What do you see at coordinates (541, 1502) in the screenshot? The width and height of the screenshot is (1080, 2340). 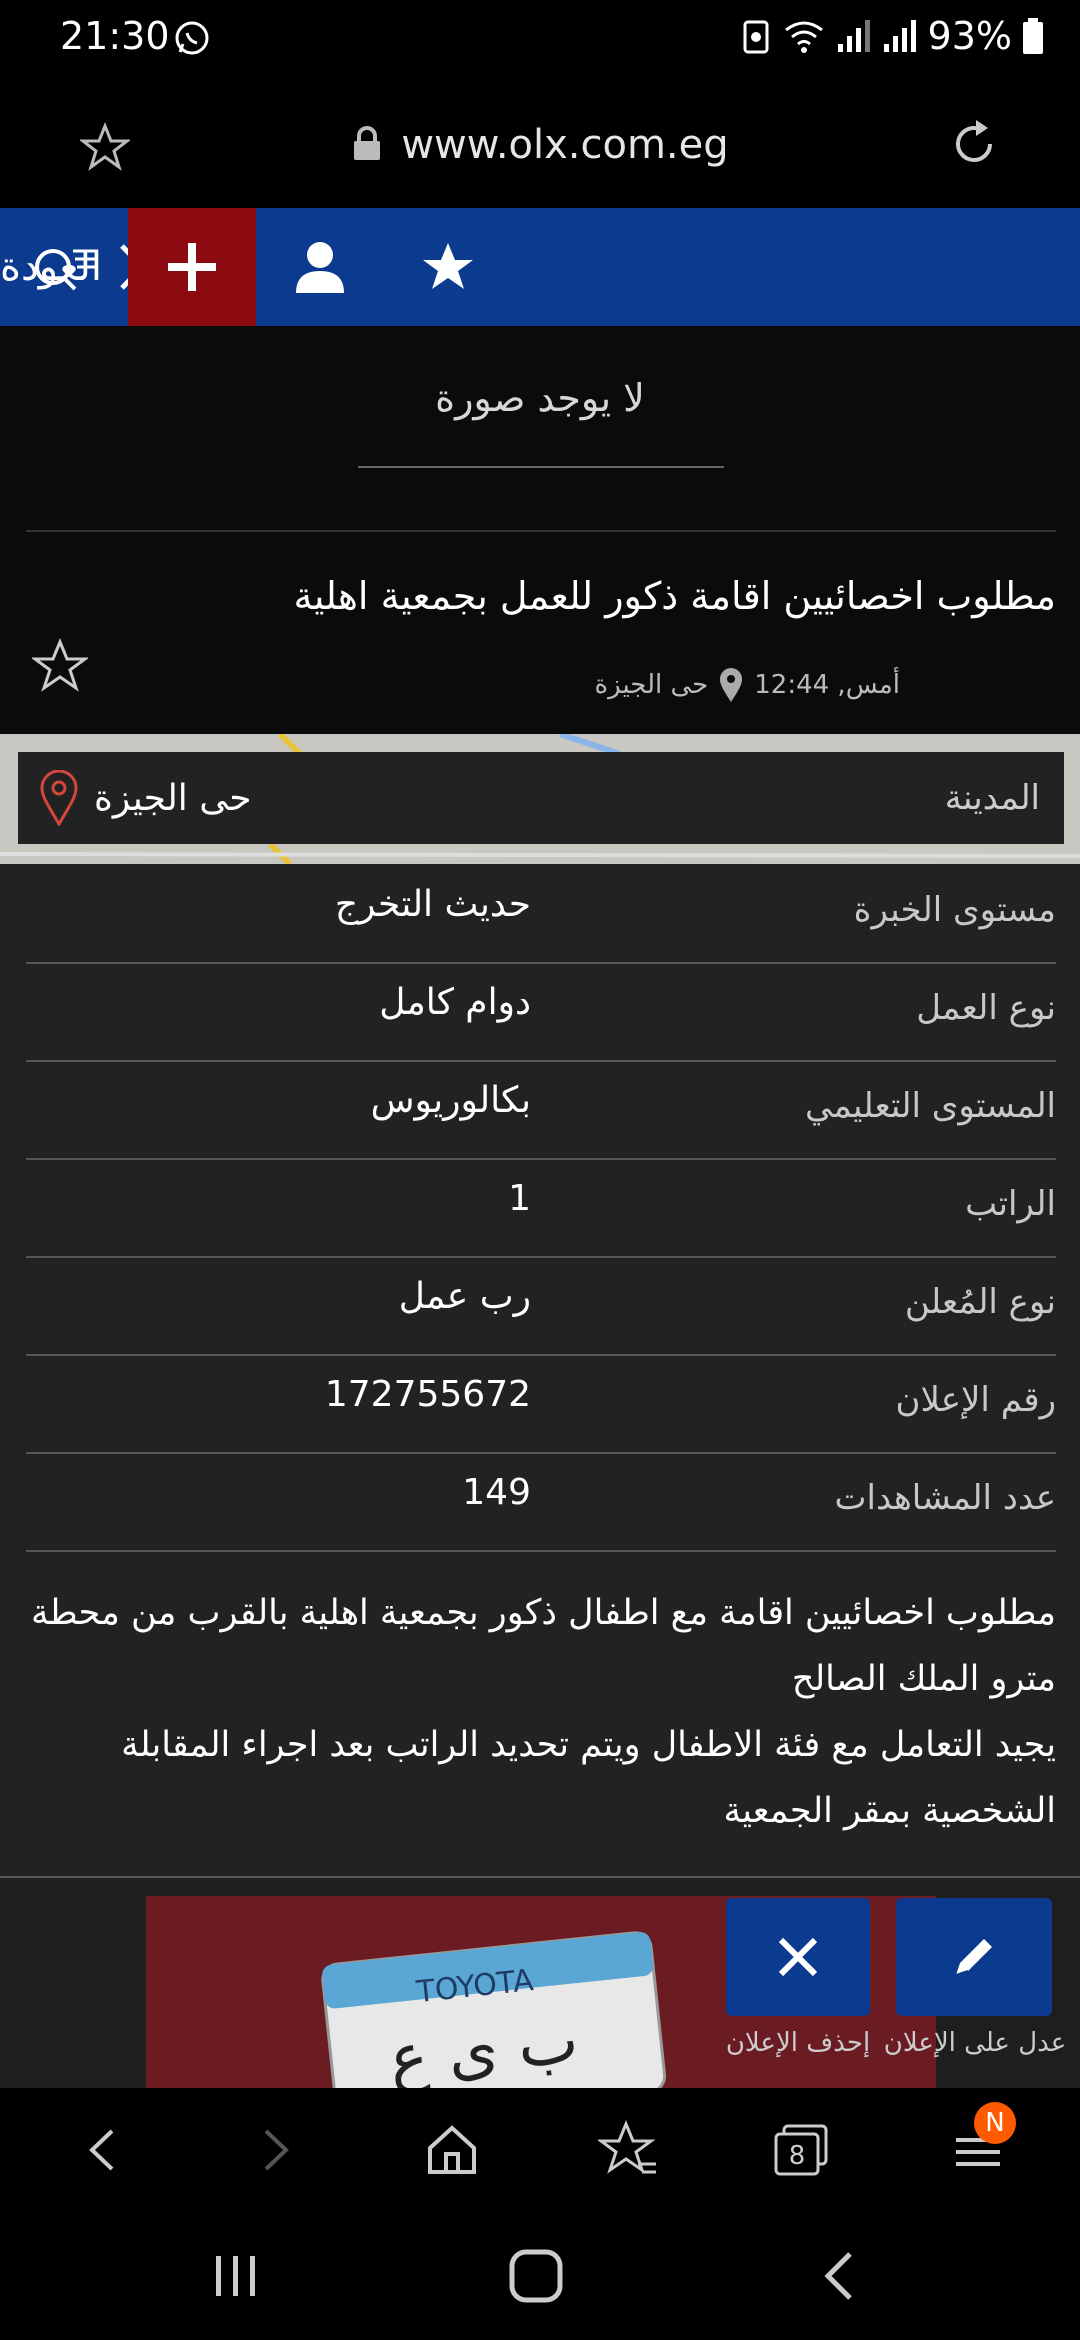 I see `detail-row: عدد المشاهدات 149` at bounding box center [541, 1502].